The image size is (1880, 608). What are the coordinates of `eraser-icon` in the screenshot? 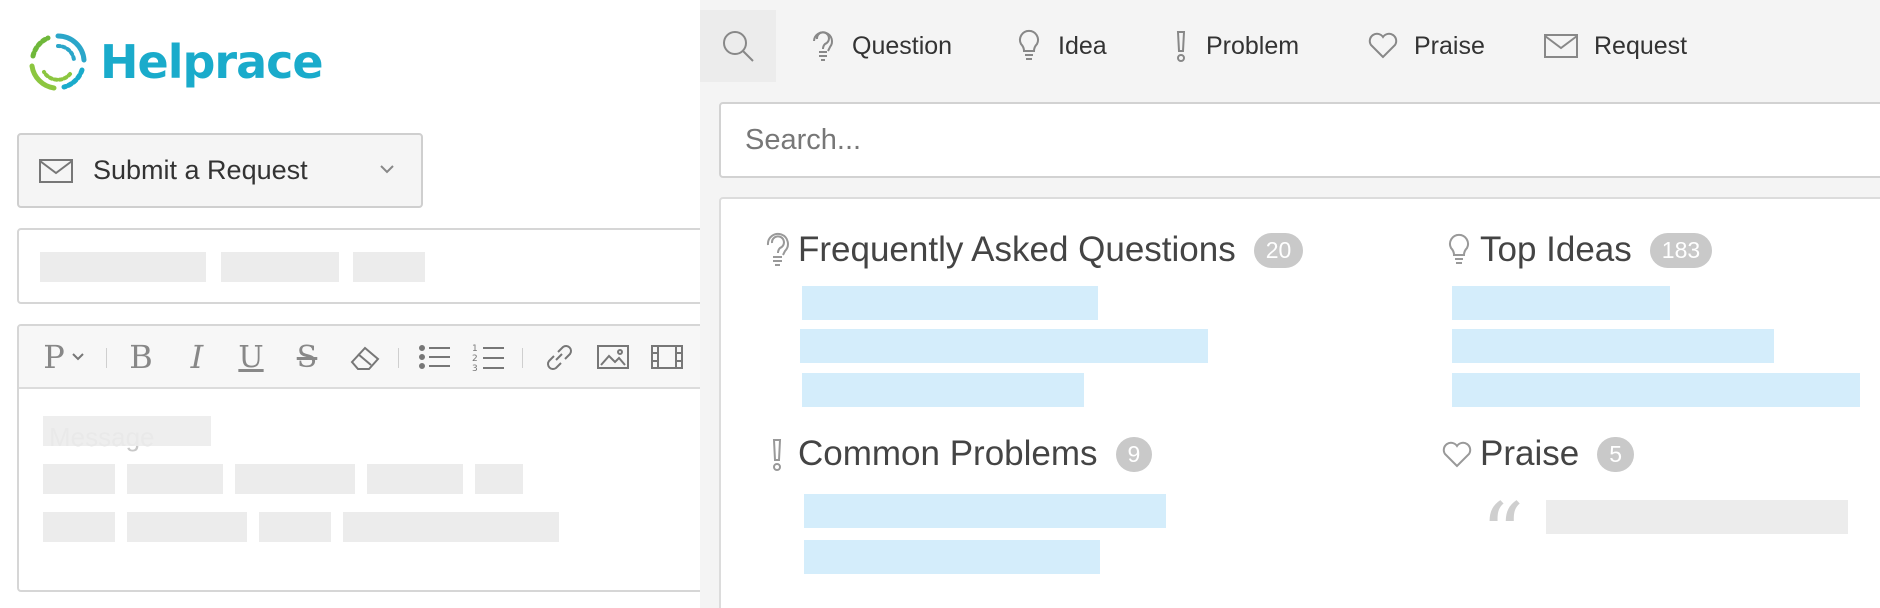 It's located at (365, 358).